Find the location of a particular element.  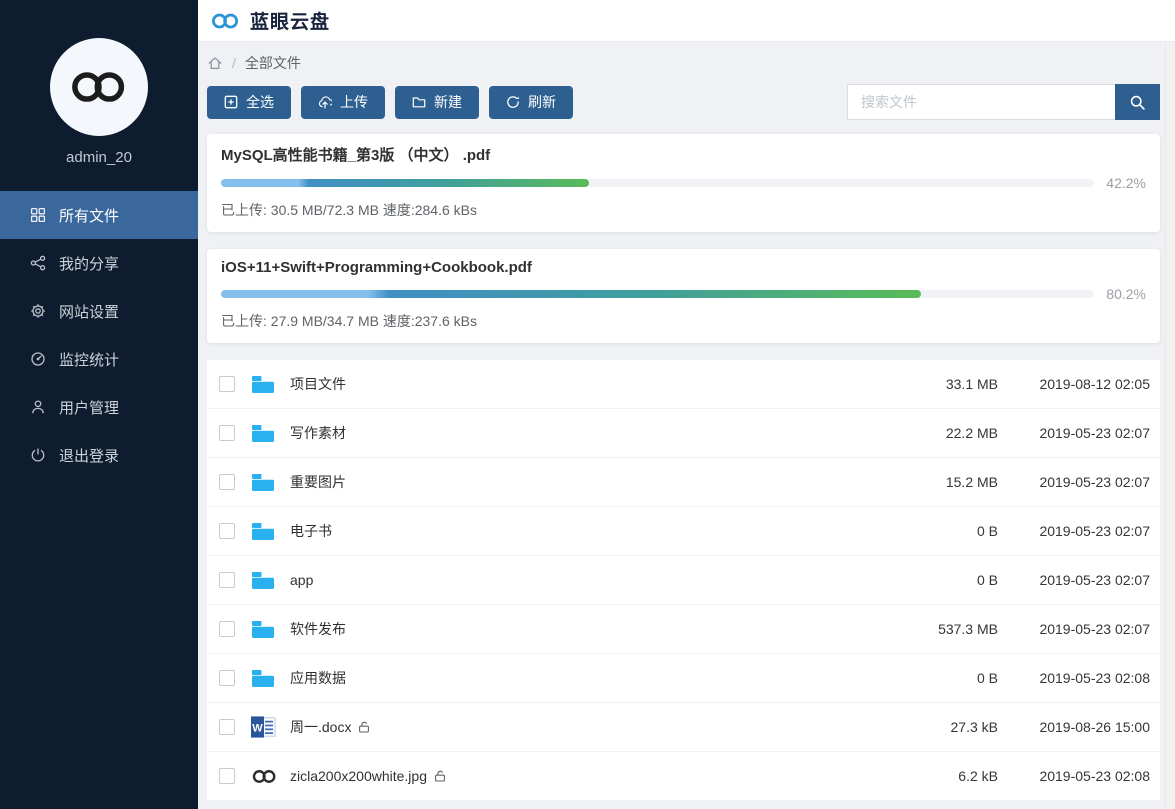

upload-percent: 80.2% is located at coordinates (1126, 294).